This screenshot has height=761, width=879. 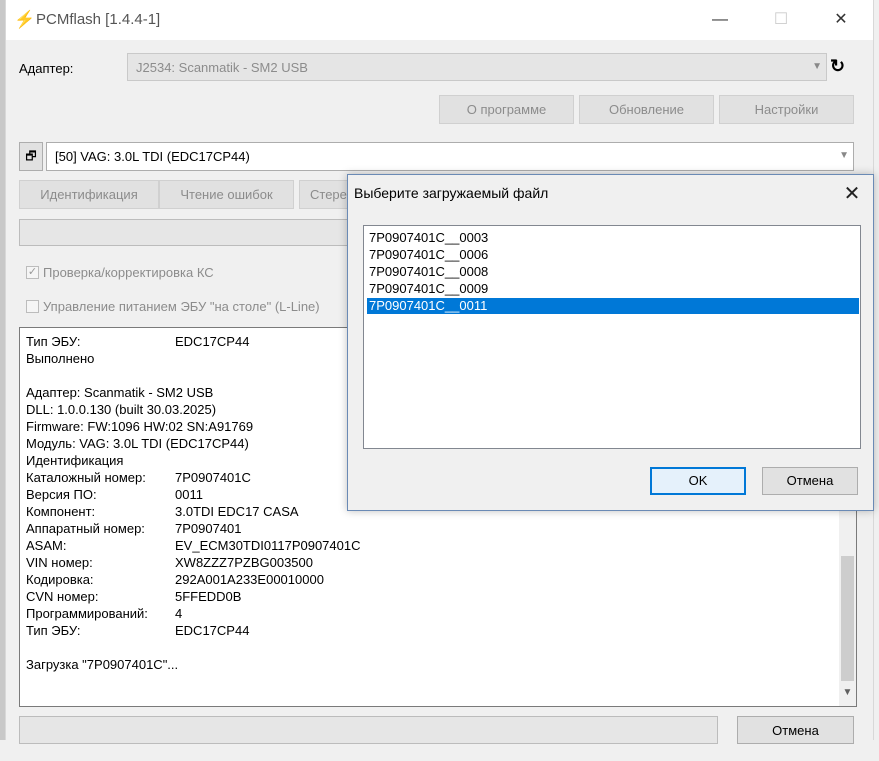 I want to click on adapter-value: J2534: Scanmatik - SM2 USB, so click(x=222, y=67).